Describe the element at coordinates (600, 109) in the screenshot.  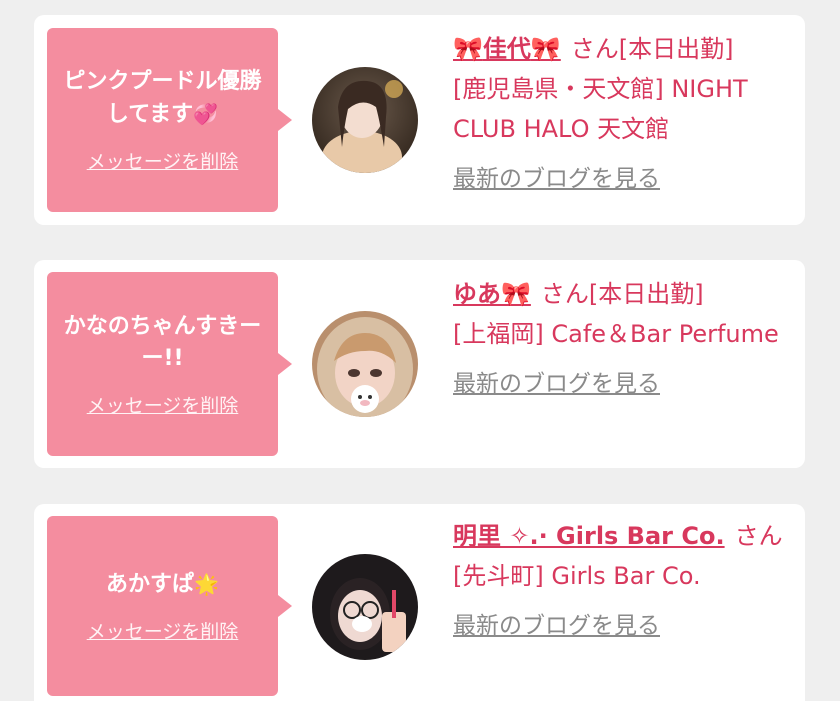
I see `store-location: [鹿児島県・天文館] NIGHT CLUB HALO 天文館` at that location.